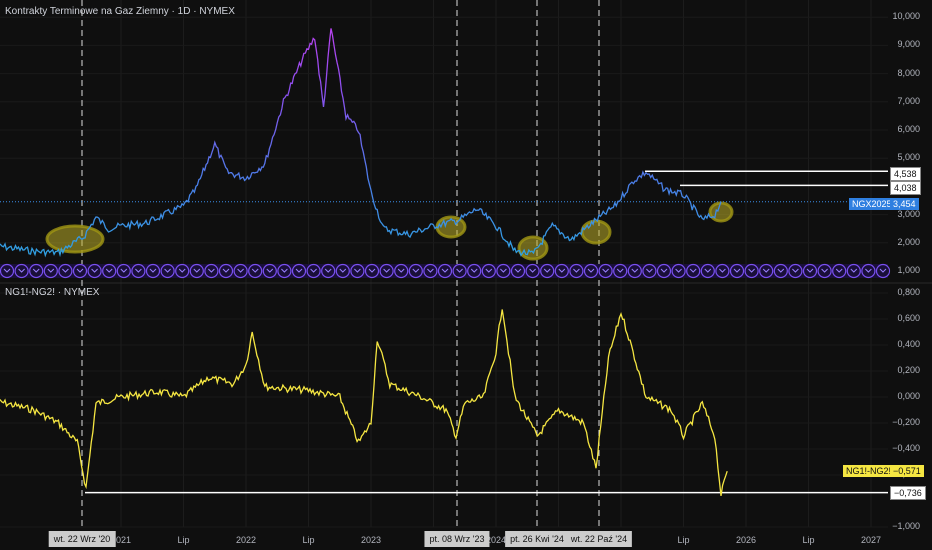 The height and width of the screenshot is (550, 932). What do you see at coordinates (746, 540) in the screenshot?
I see `time-axis-tick: 2026` at bounding box center [746, 540].